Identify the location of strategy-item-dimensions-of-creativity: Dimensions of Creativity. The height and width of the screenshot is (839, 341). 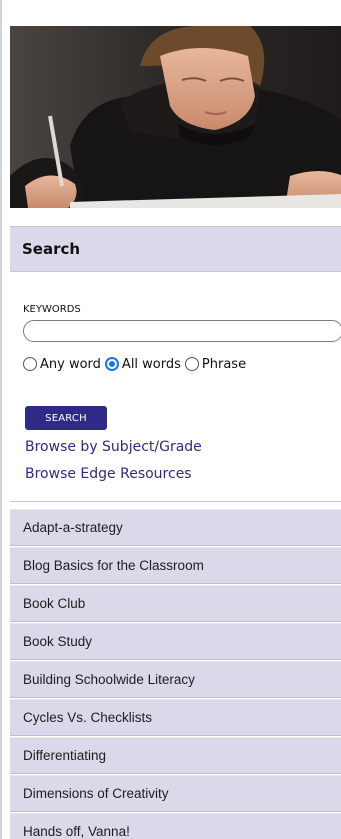
(175, 793).